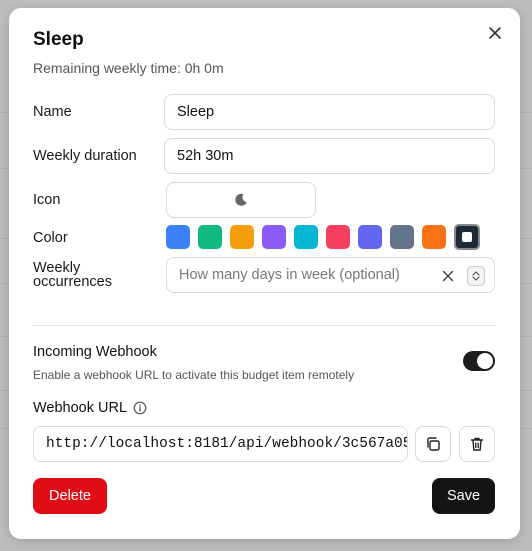  I want to click on number-stepper, so click(476, 276).